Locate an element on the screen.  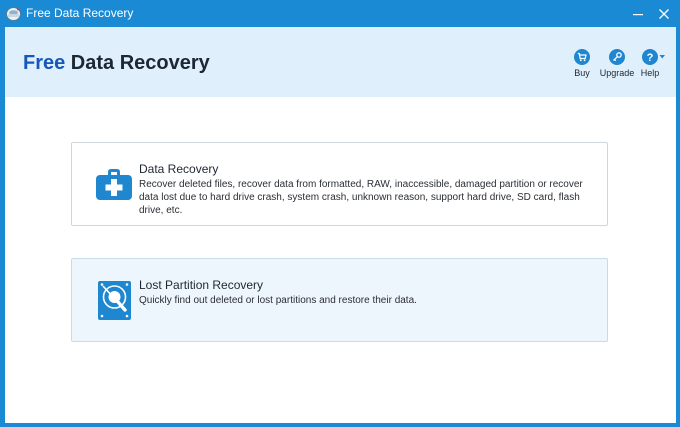
brand-rest: Data Recovery is located at coordinates (137, 63).